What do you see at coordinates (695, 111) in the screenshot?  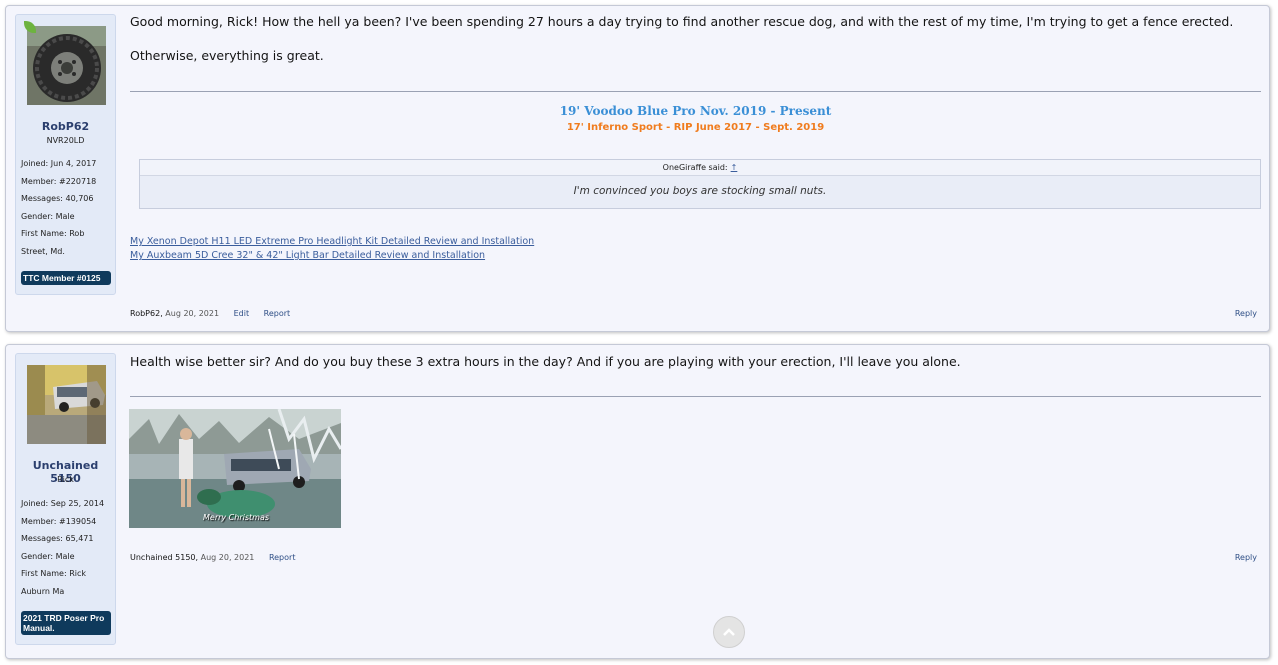 I see `signature-line: 19' Voodoo Blue Pro Nov. 2019 - Present` at bounding box center [695, 111].